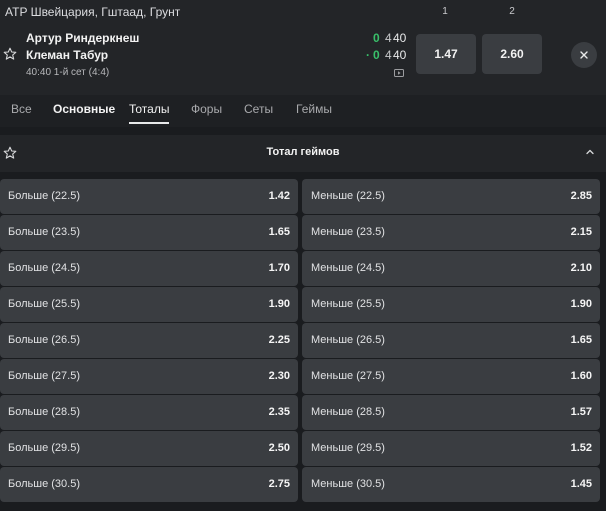  I want to click on over-outcome-button: Больше (26.5) 2.25, so click(149, 340).